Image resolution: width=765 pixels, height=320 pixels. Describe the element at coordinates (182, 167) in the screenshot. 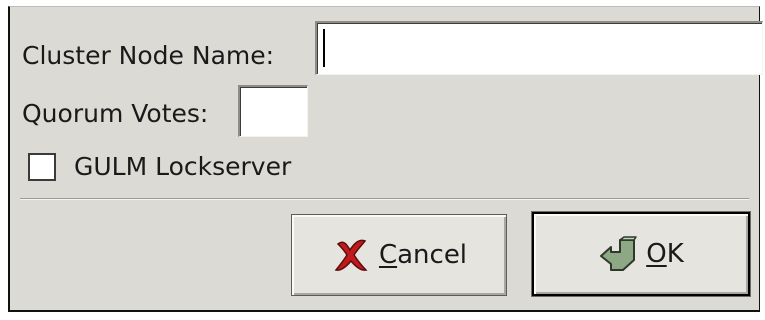

I see `gulm-lockserver-label: GULM Lockserver` at that location.